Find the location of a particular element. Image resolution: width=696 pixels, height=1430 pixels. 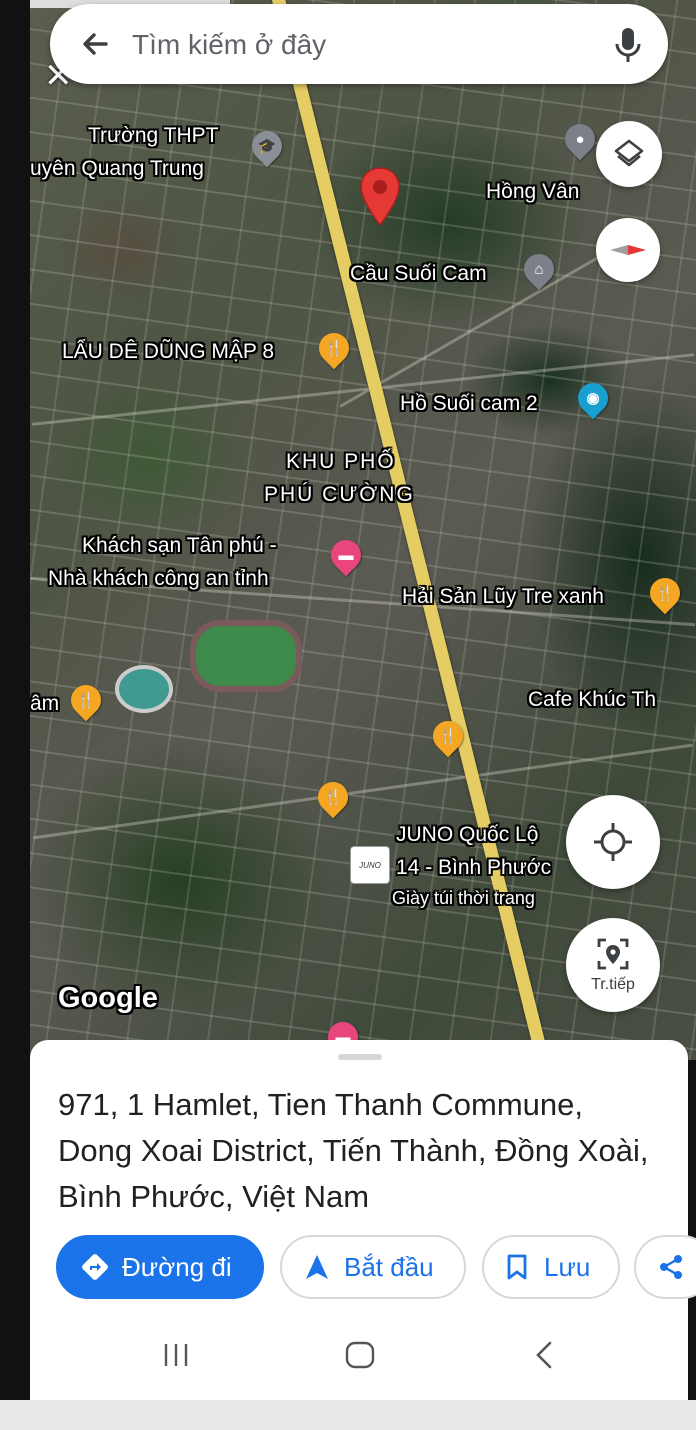

layers-icon is located at coordinates (629, 153).